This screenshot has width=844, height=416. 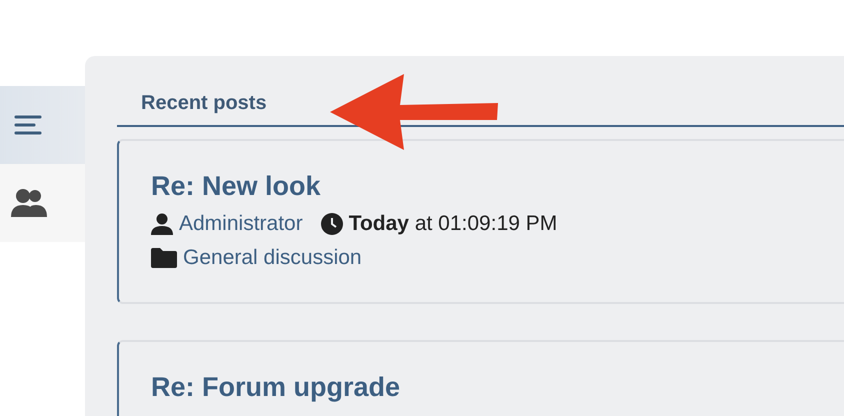 I want to click on forum-link: General discussion, so click(x=272, y=258).